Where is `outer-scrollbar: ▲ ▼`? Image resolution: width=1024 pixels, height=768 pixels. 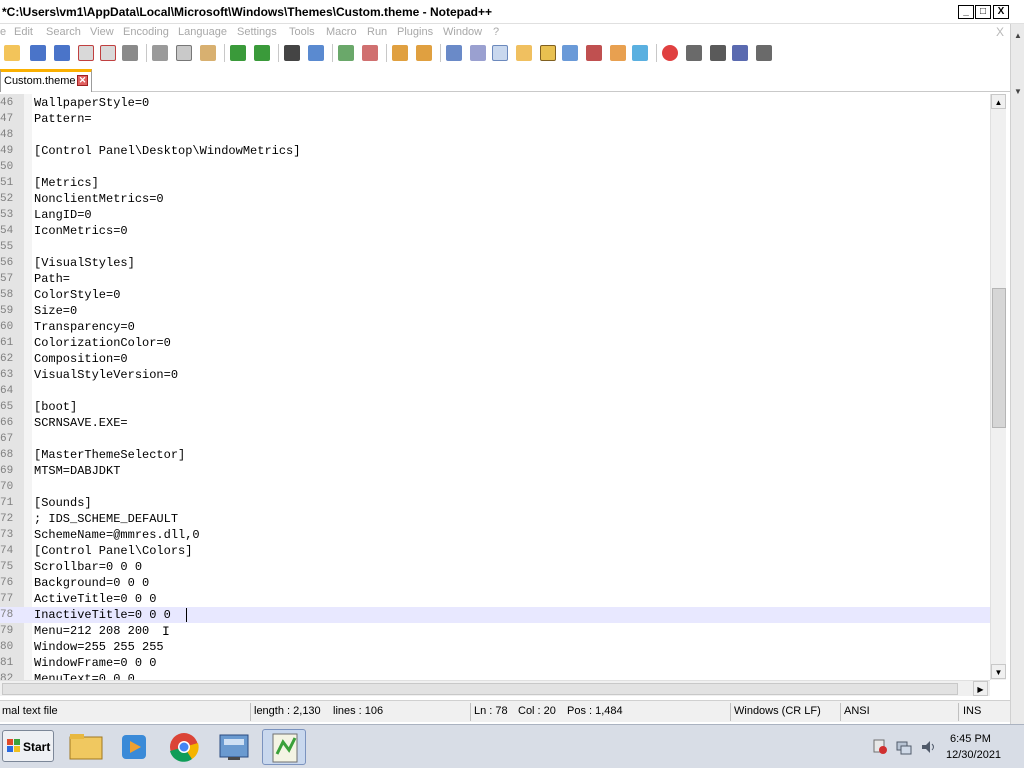 outer-scrollbar: ▲ ▼ is located at coordinates (1017, 374).